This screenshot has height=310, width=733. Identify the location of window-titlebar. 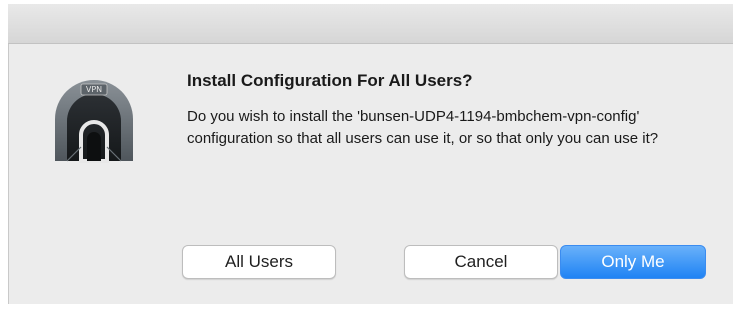
(370, 24).